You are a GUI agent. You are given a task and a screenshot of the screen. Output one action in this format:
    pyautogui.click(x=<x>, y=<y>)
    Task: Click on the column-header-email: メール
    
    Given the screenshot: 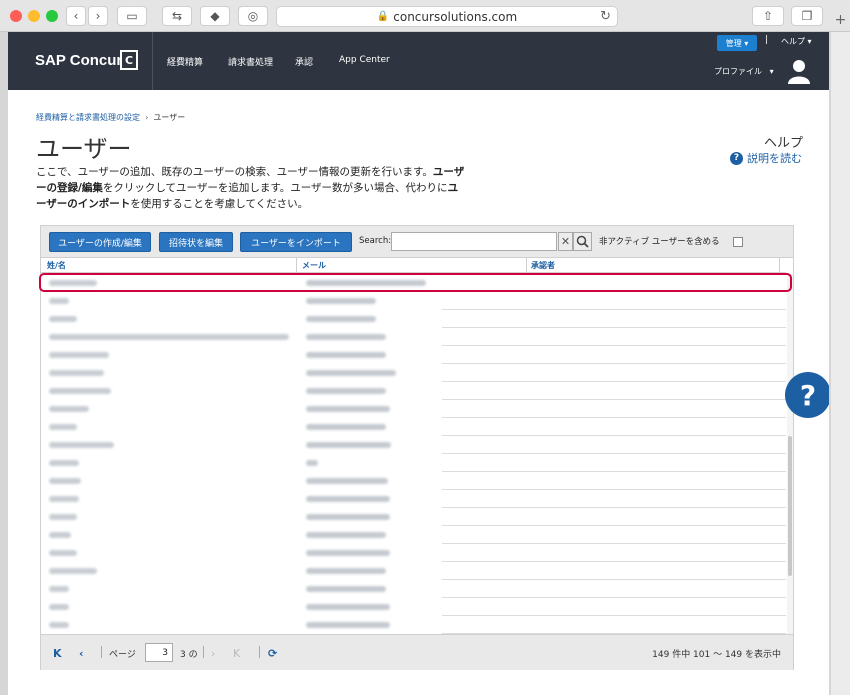 What is the action you would take?
    pyautogui.click(x=314, y=265)
    